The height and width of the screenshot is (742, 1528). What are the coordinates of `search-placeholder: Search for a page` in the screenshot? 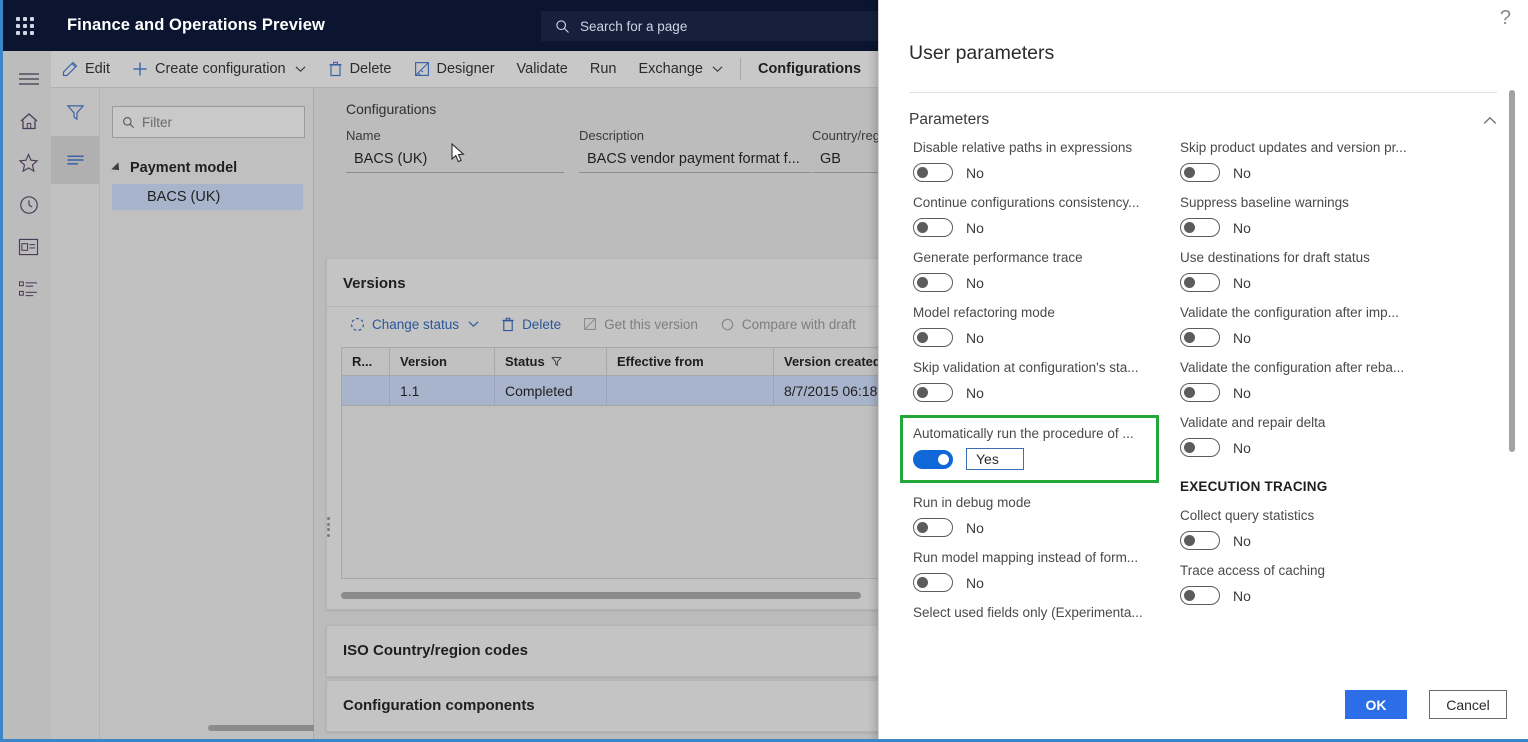 It's located at (634, 26).